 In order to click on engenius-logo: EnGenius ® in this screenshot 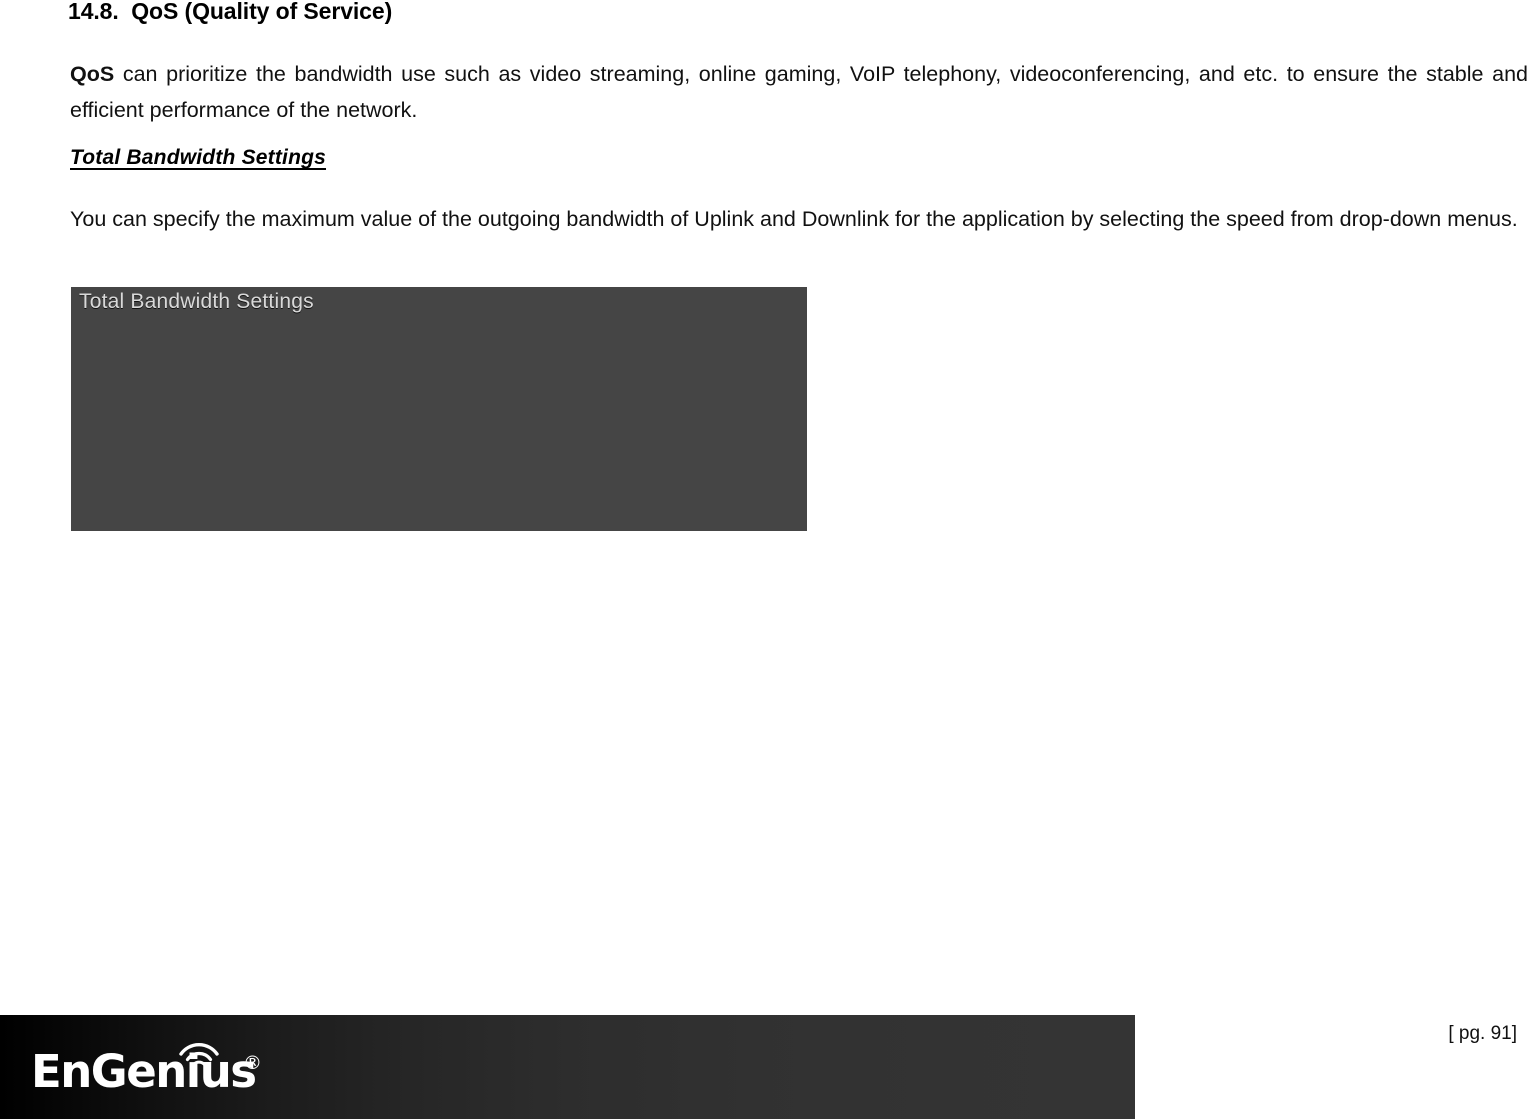, I will do `click(156, 1073)`.